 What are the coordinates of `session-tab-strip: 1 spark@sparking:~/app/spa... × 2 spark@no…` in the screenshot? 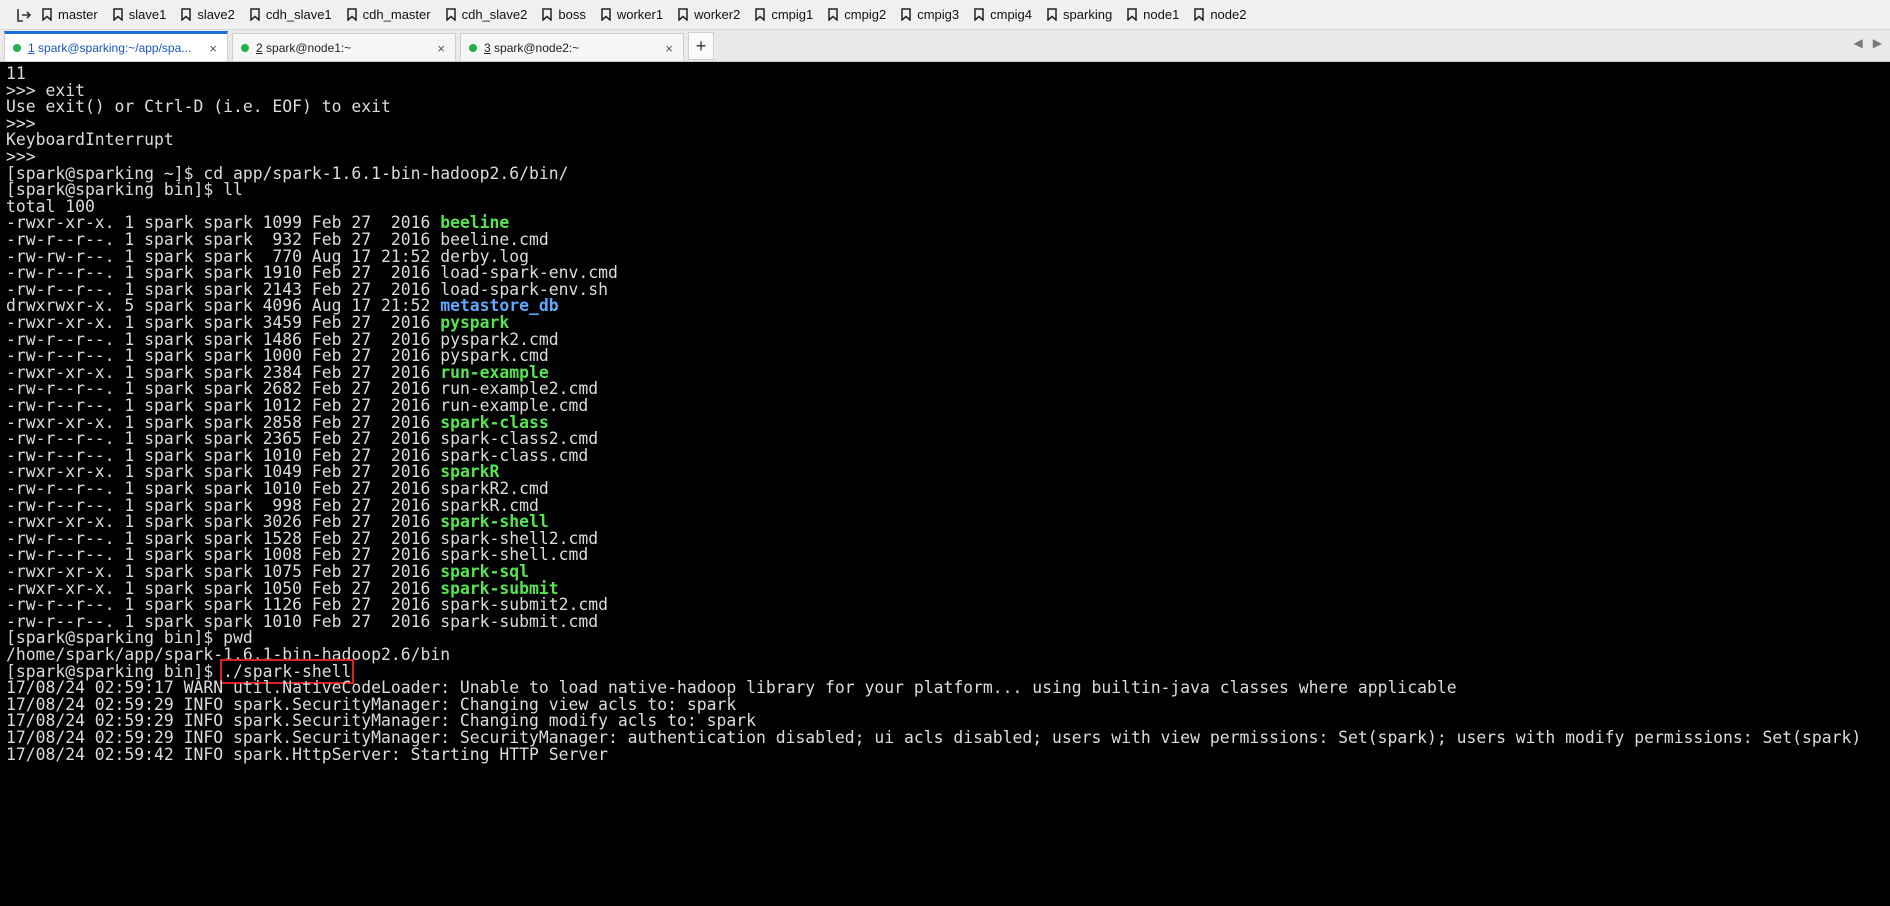 It's located at (945, 46).